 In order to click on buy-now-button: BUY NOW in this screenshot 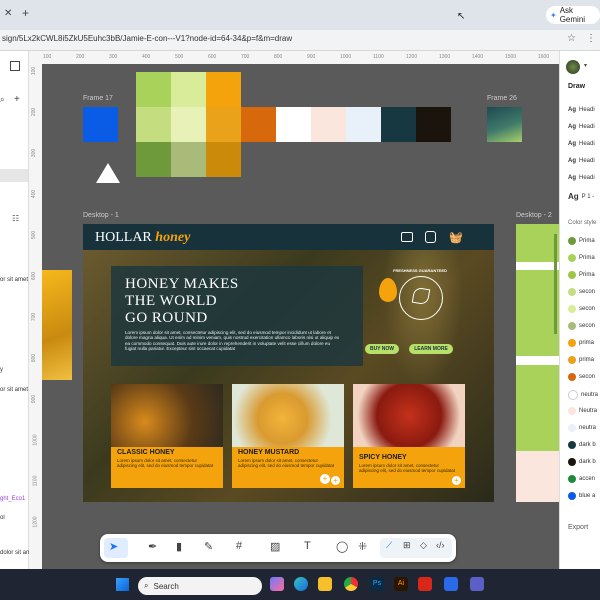, I will do `click(382, 349)`.